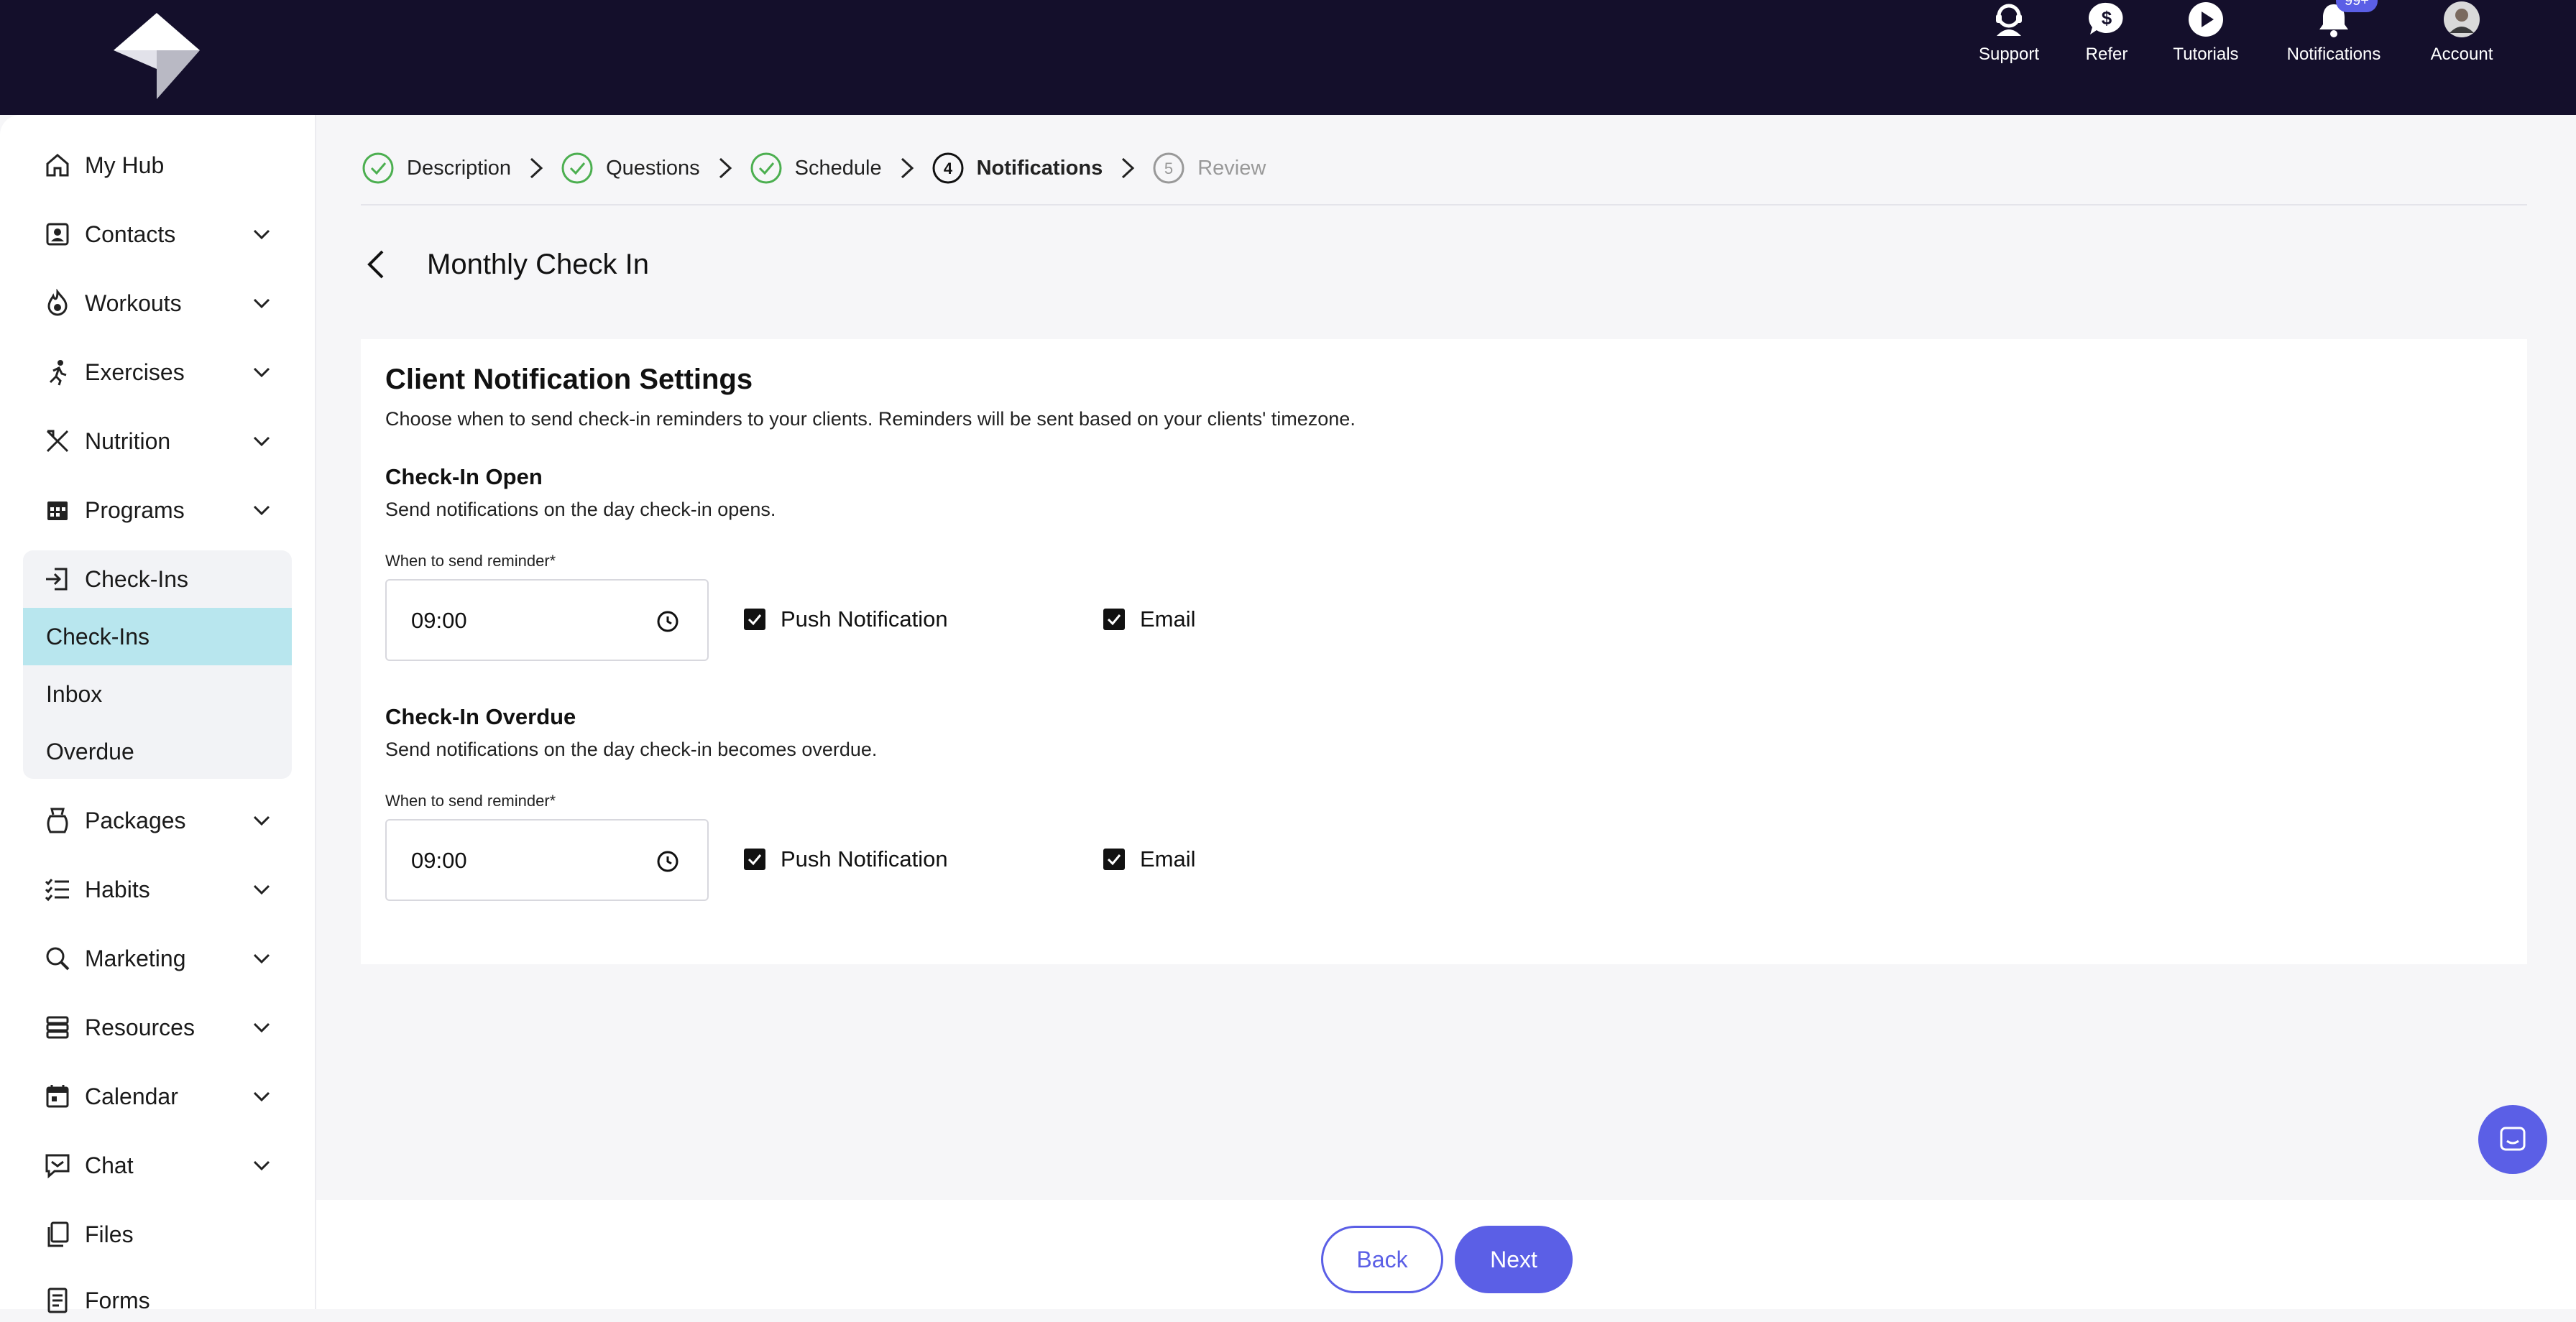  What do you see at coordinates (376, 264) in the screenshot?
I see `back-arrow-icon` at bounding box center [376, 264].